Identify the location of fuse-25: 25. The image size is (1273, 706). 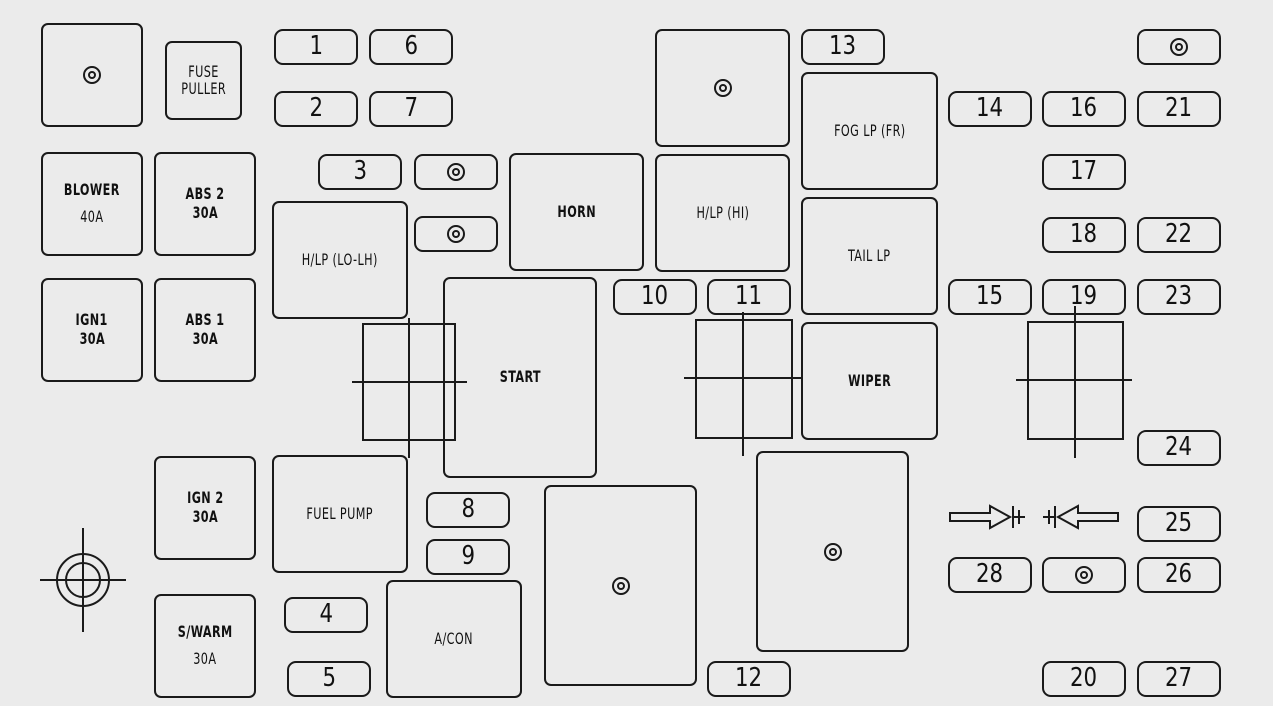
(1179, 524).